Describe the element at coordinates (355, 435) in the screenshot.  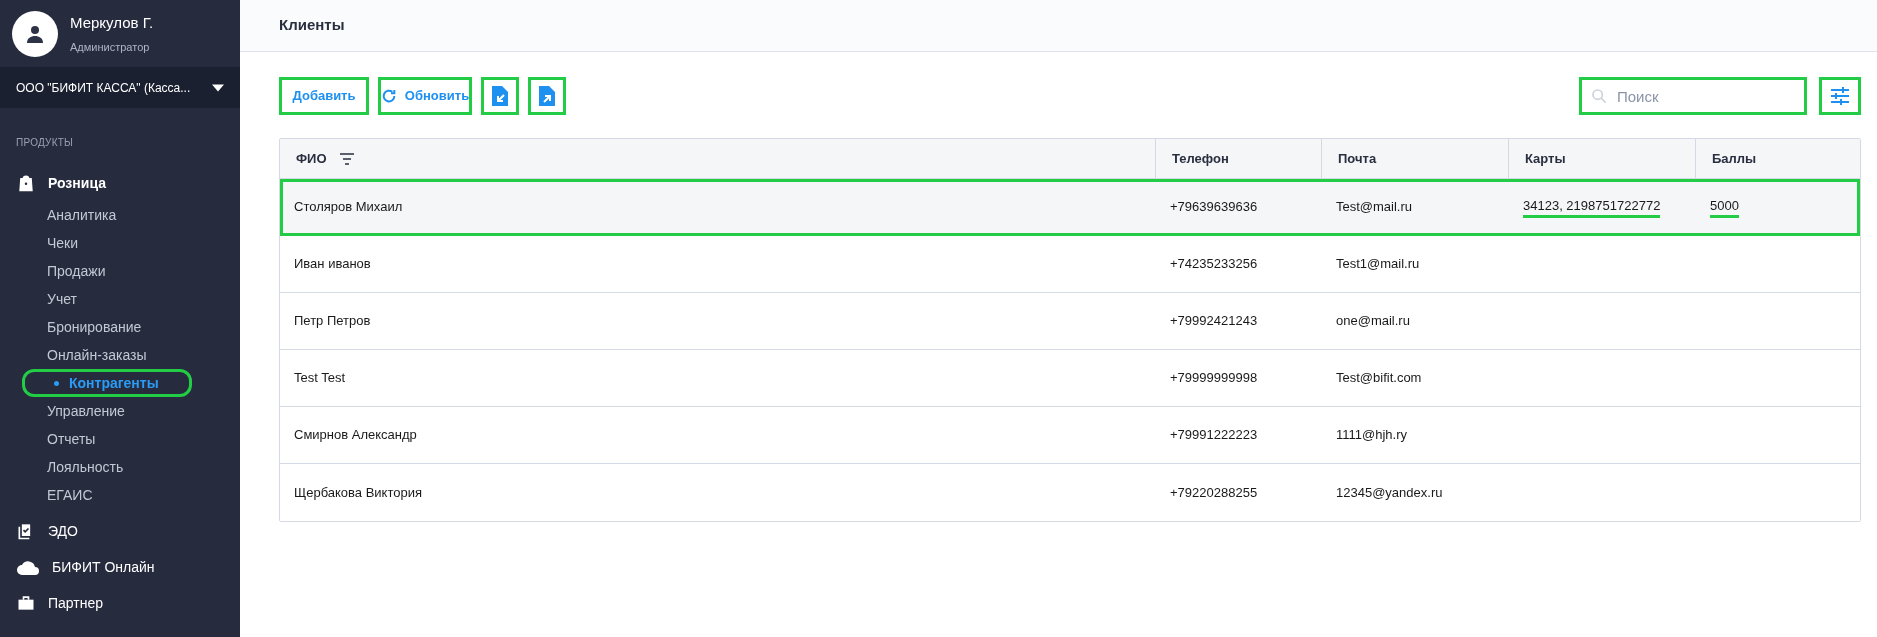
I see `table-cell-text: Смирнов Александр` at that location.